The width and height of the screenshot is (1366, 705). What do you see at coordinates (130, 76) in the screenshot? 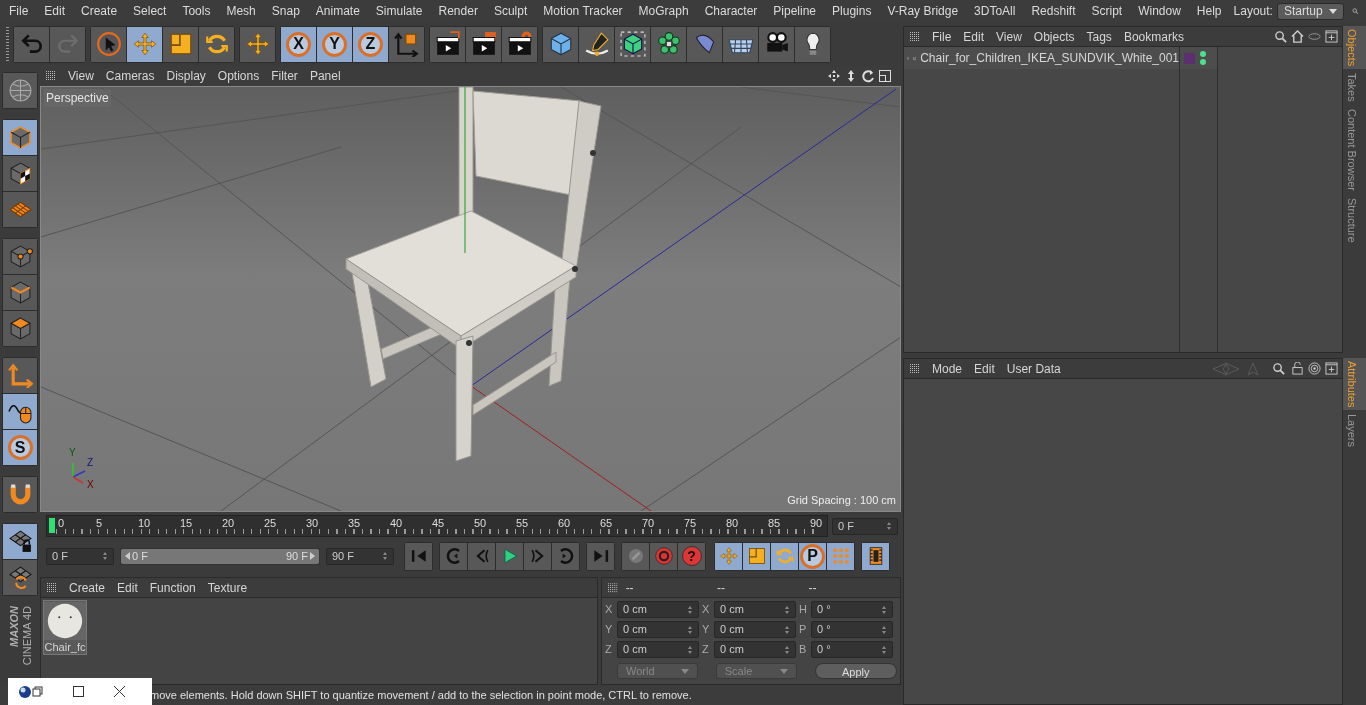
I see `menu-item: Cameras` at bounding box center [130, 76].